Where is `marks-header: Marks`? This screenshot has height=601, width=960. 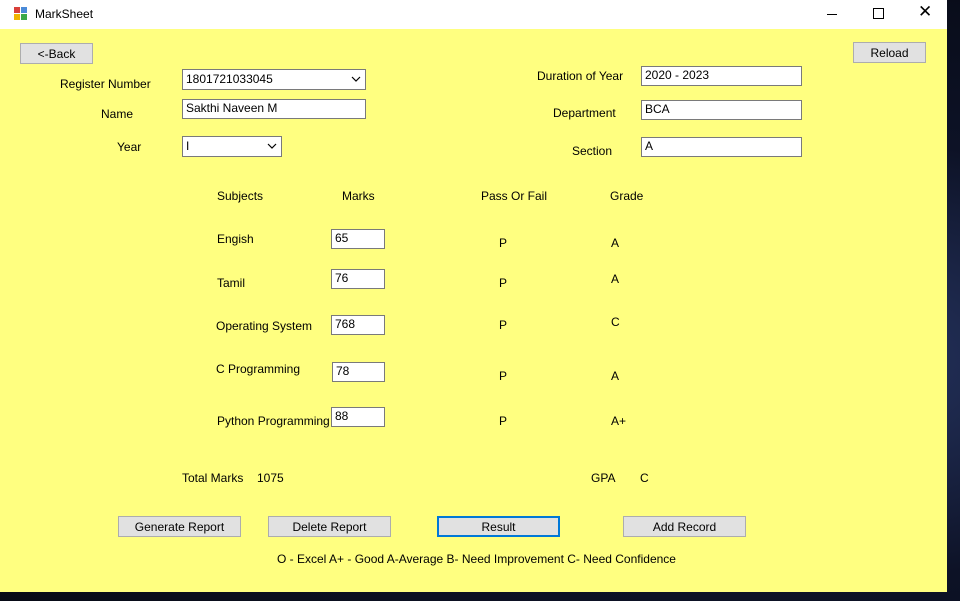
marks-header: Marks is located at coordinates (358, 196).